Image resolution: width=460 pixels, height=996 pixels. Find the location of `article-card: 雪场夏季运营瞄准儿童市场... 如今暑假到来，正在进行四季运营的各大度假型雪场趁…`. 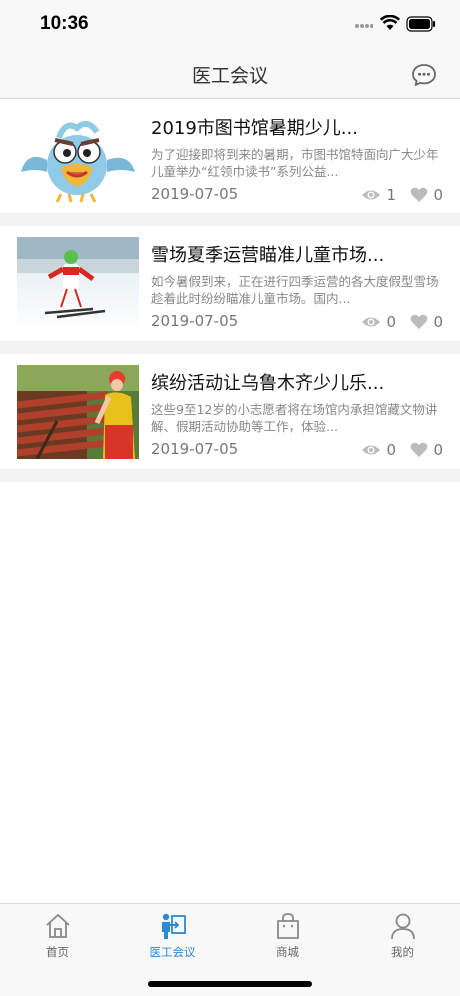

article-card: 雪场夏季运营瞄准儿童市场... 如今暑假到来，正在进行四季运营的各大度假型雪场趁… is located at coordinates (230, 283).